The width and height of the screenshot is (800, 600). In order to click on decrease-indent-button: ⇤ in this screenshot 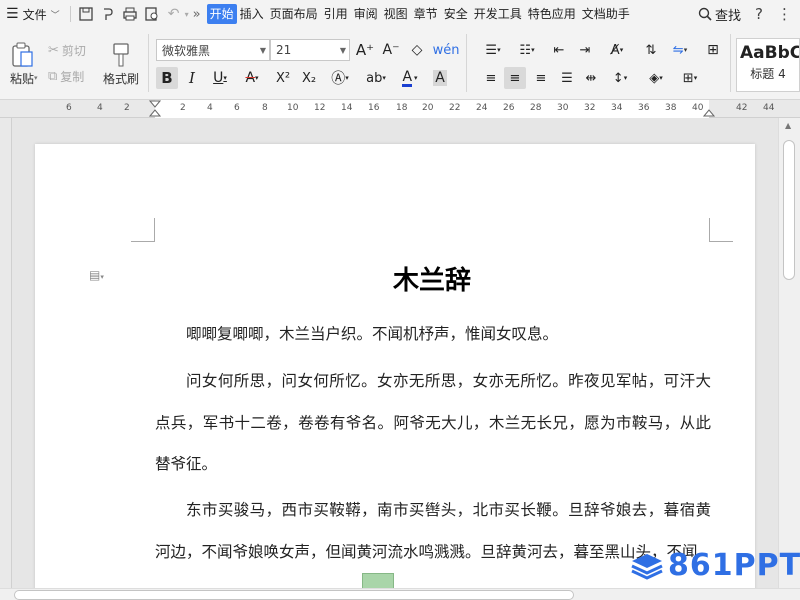, I will do `click(559, 50)`.